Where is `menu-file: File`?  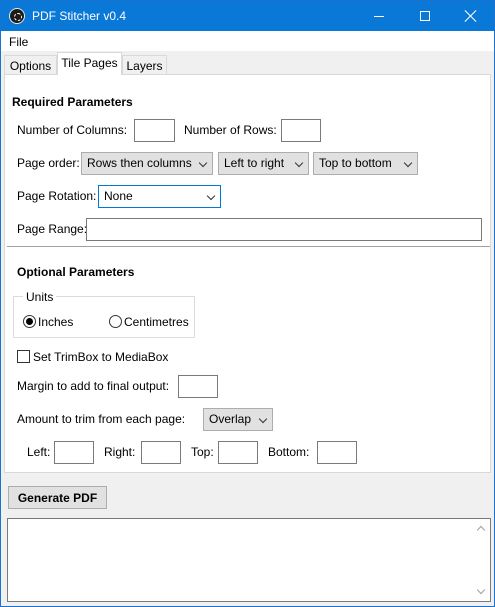 menu-file: File is located at coordinates (18, 42).